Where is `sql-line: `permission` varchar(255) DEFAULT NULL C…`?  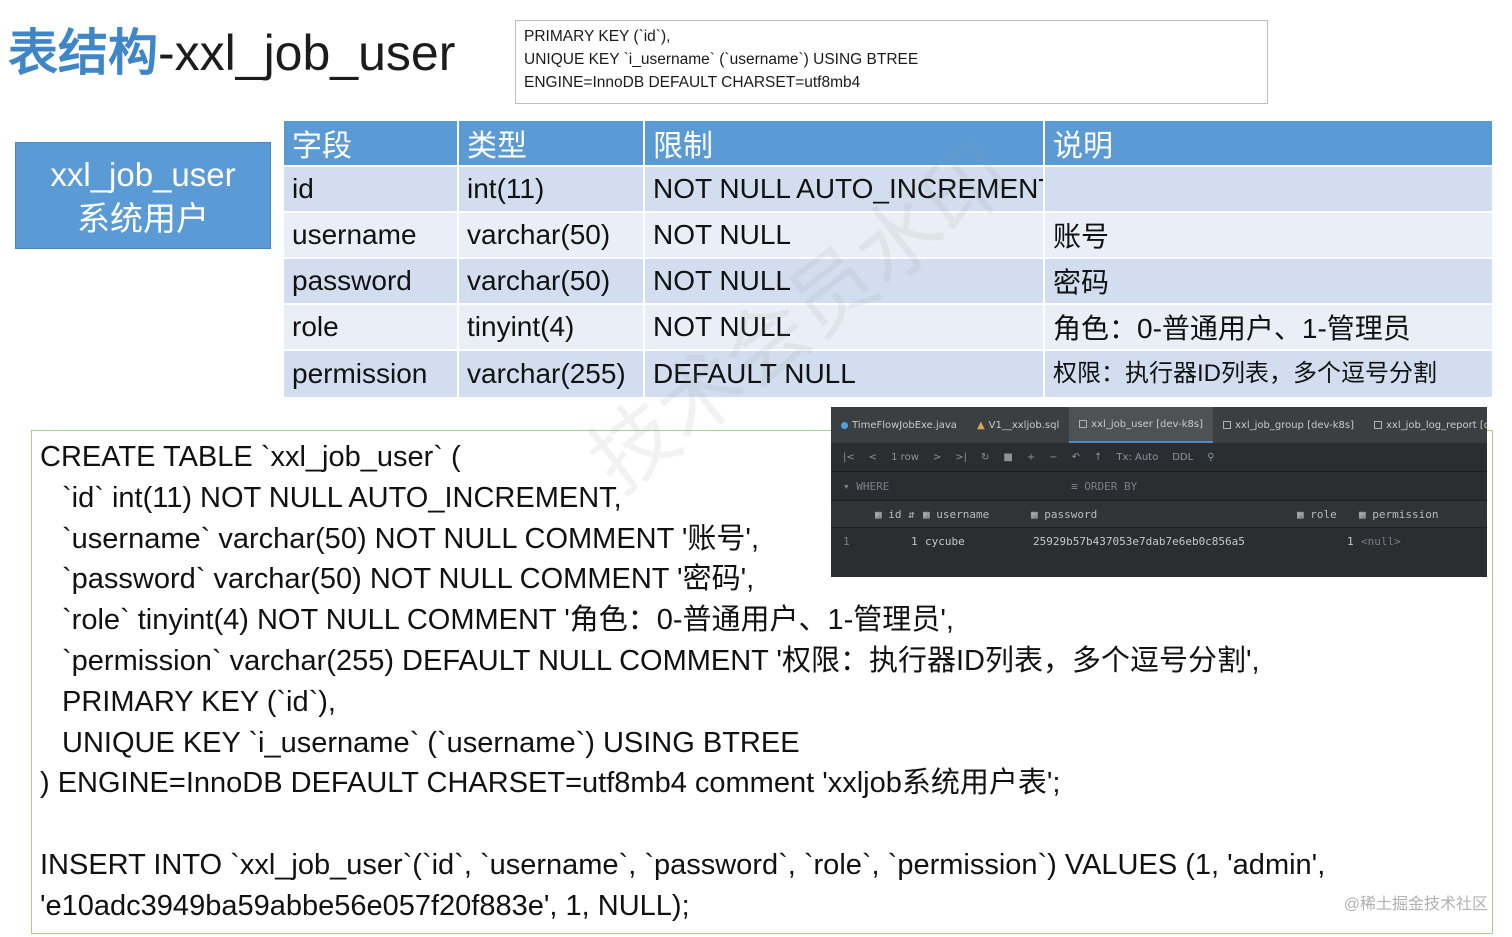 sql-line: `permission` varchar(255) DEFAULT NULL C… is located at coordinates (661, 660).